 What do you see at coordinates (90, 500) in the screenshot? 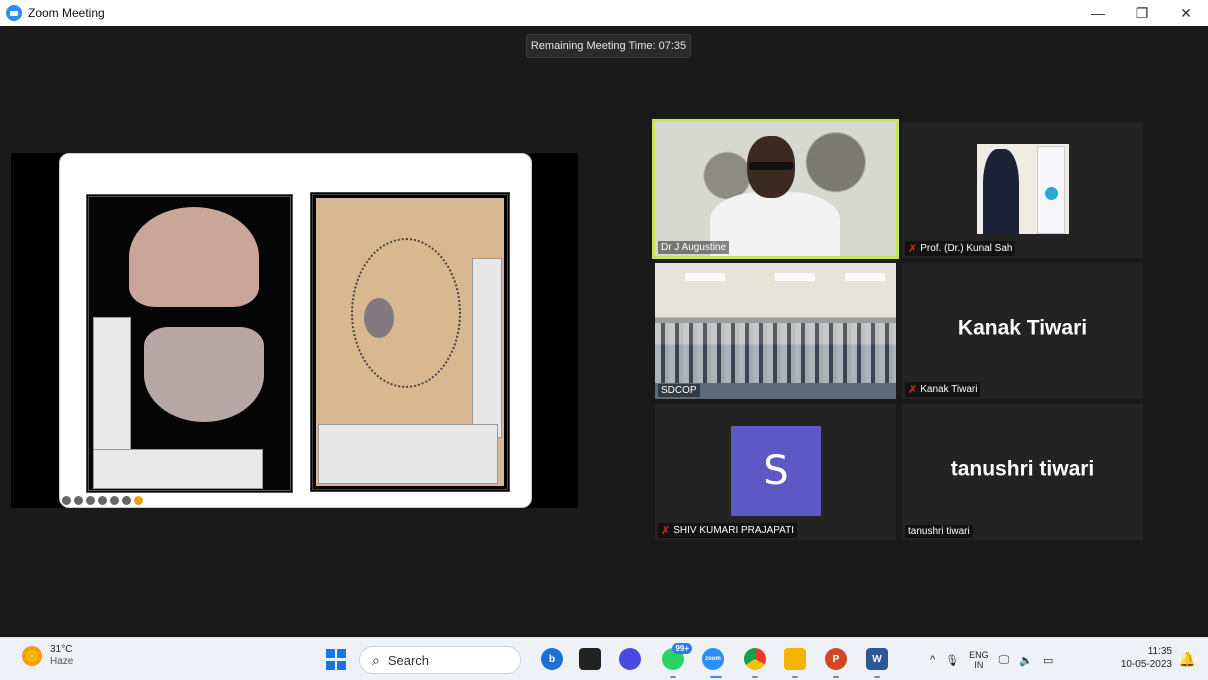
I see `zoom-tool-icon` at bounding box center [90, 500].